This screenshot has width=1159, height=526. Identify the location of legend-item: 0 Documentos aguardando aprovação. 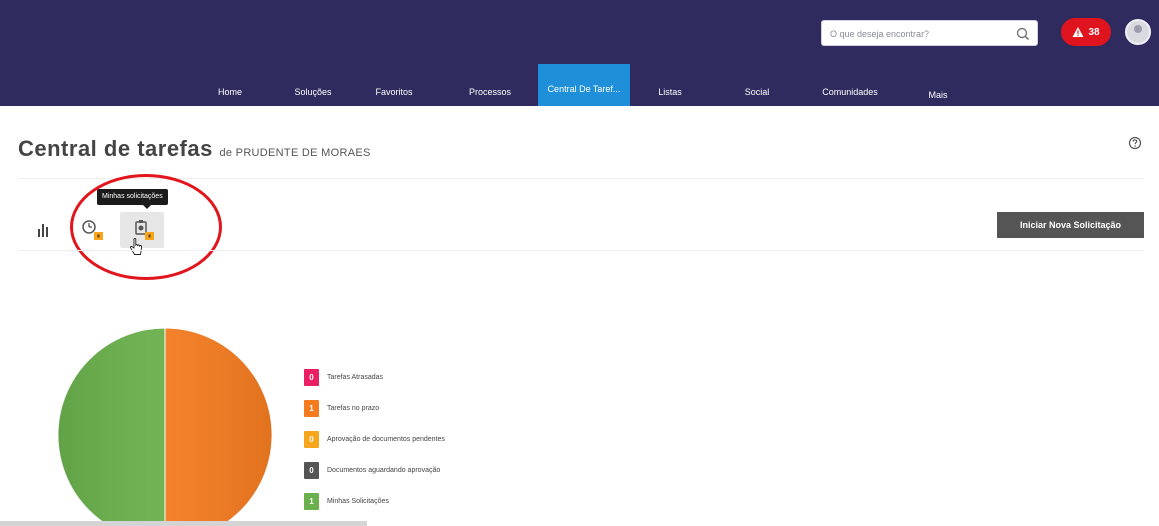
(372, 470).